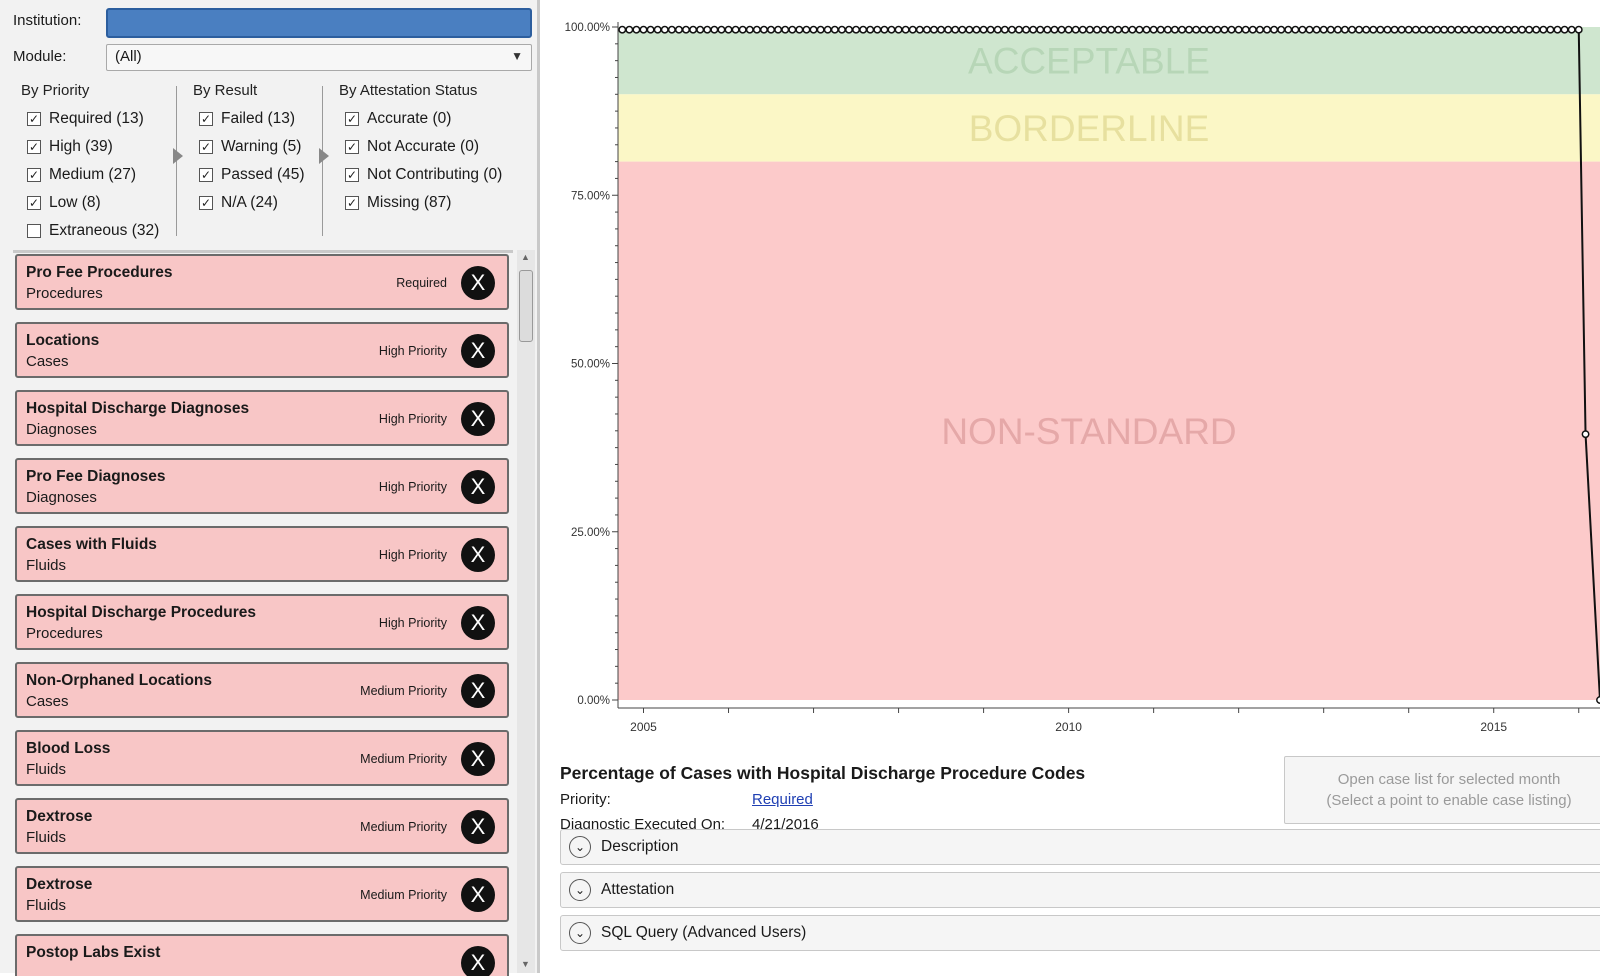 This screenshot has height=976, width=1600. Describe the element at coordinates (1080, 933) in the screenshot. I see `expander-section: ⌄ SQL Query (Advanced Users)` at that location.